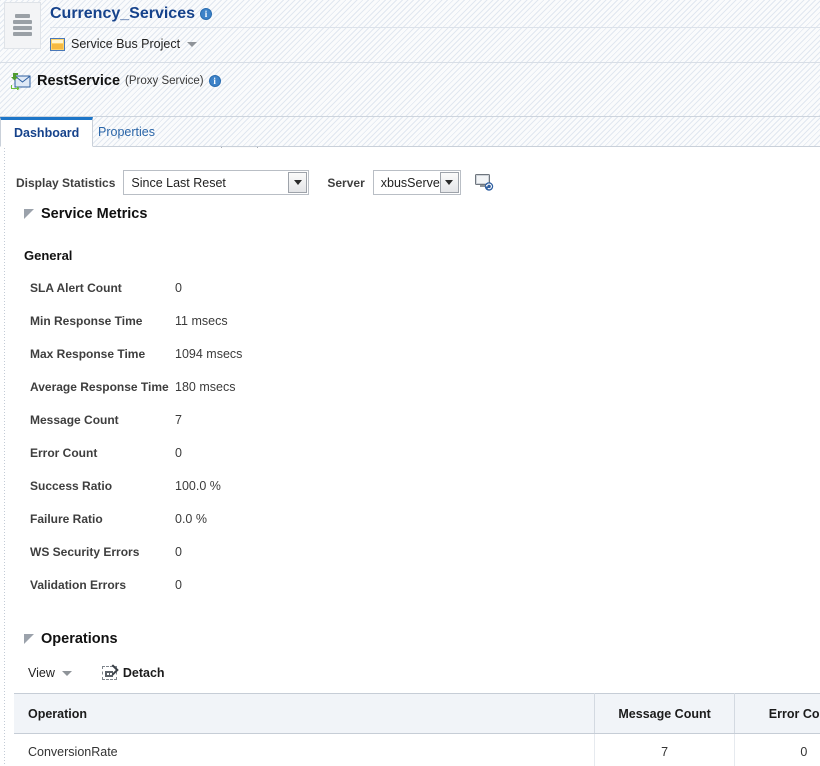  I want to click on page-title: Currency_Services, so click(122, 13).